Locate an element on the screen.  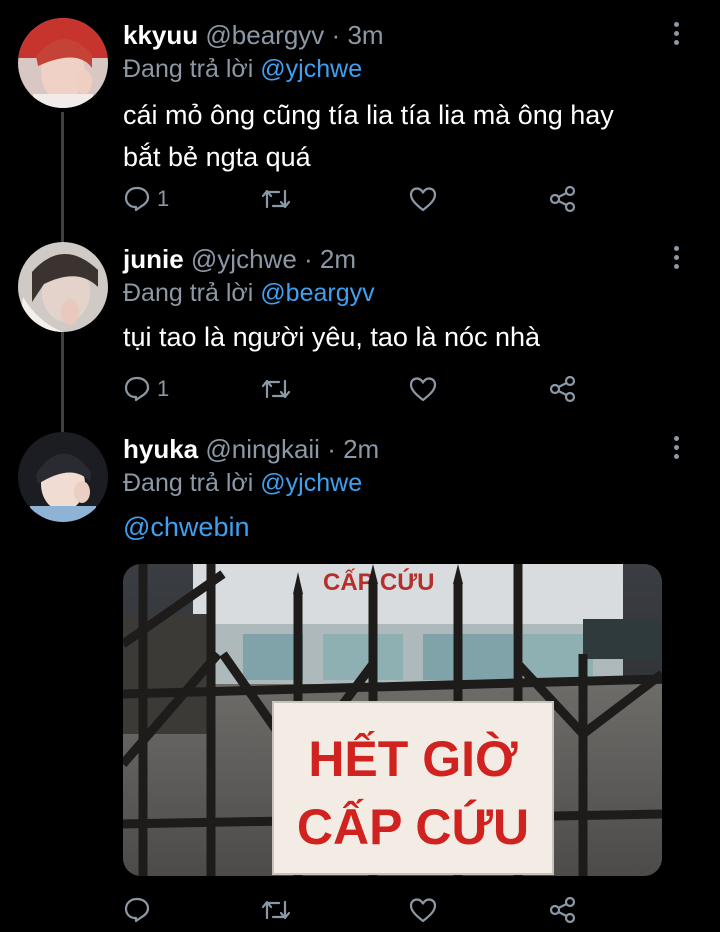
display-name: kkyuu is located at coordinates (160, 35).